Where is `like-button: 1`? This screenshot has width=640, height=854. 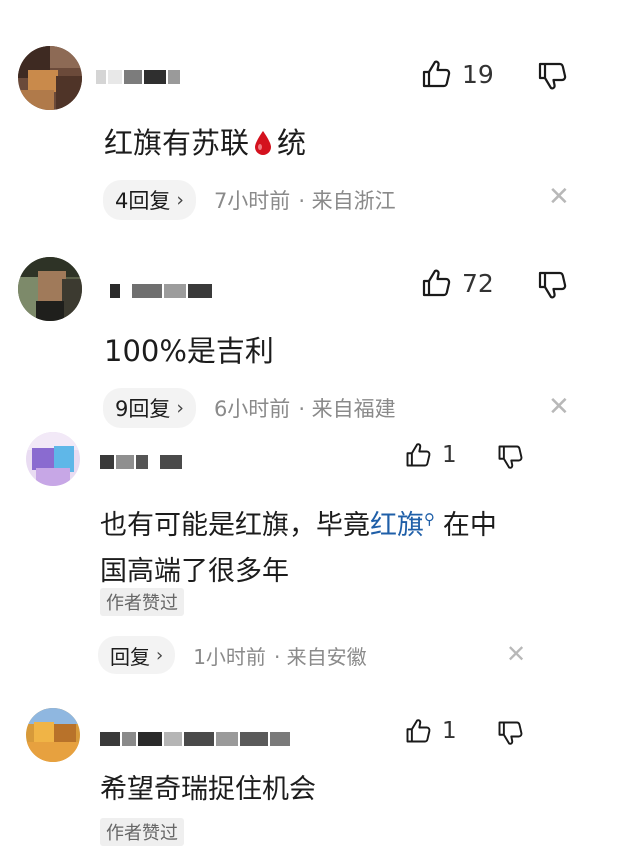
like-button: 1 is located at coordinates (430, 731).